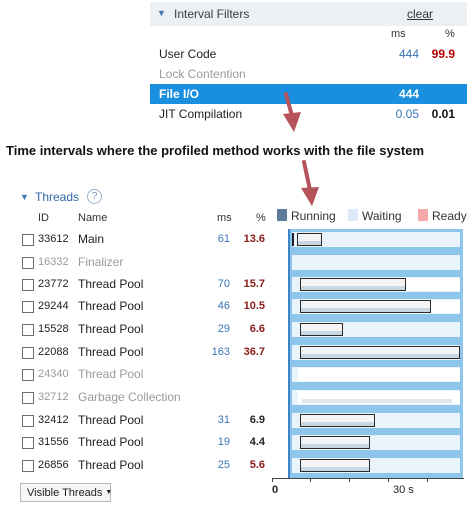  What do you see at coordinates (145, 443) in the screenshot?
I see `thread-row: 31556 Thread Pool 19 4.4` at bounding box center [145, 443].